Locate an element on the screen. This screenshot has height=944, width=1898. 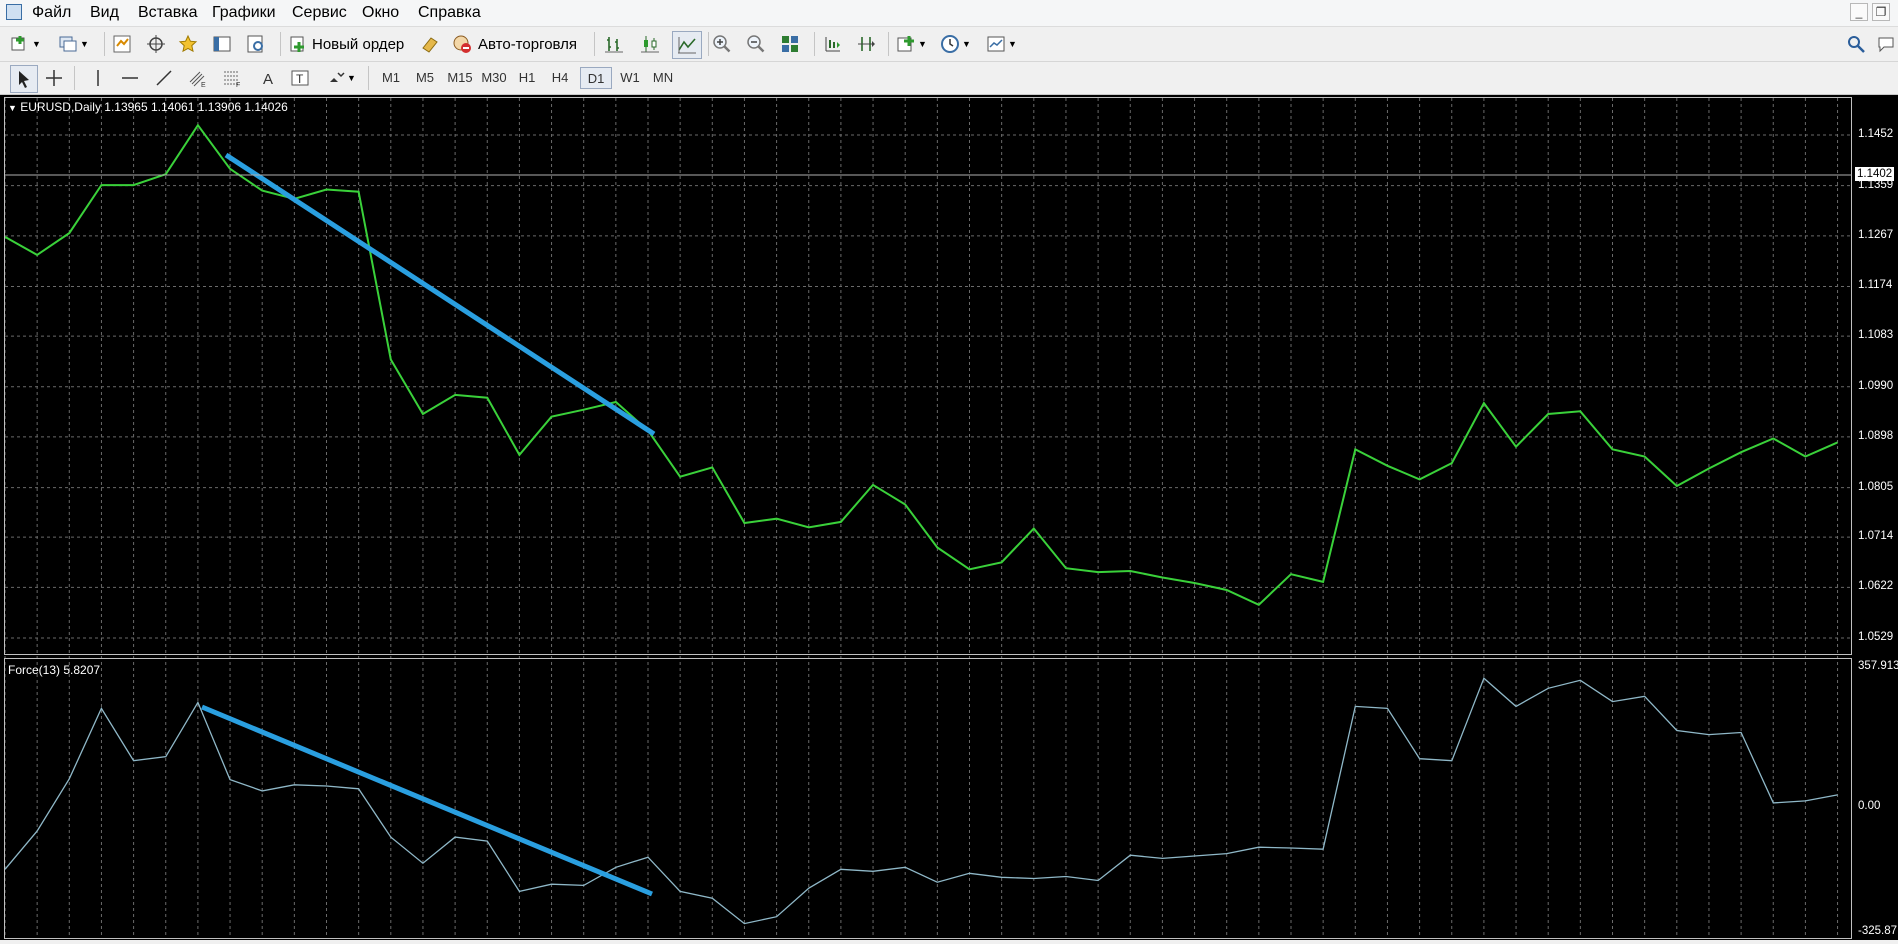
timeframe-w1: W1 is located at coordinates (630, 78).